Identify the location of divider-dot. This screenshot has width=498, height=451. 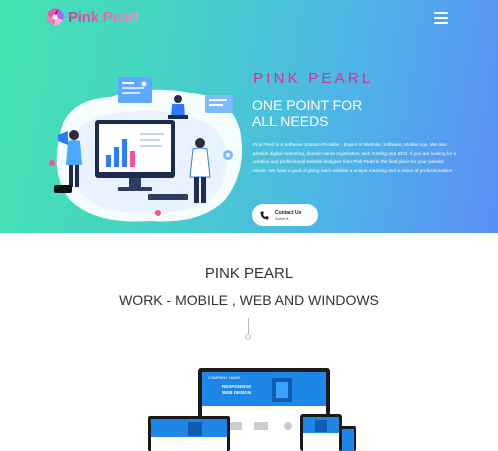
(248, 337).